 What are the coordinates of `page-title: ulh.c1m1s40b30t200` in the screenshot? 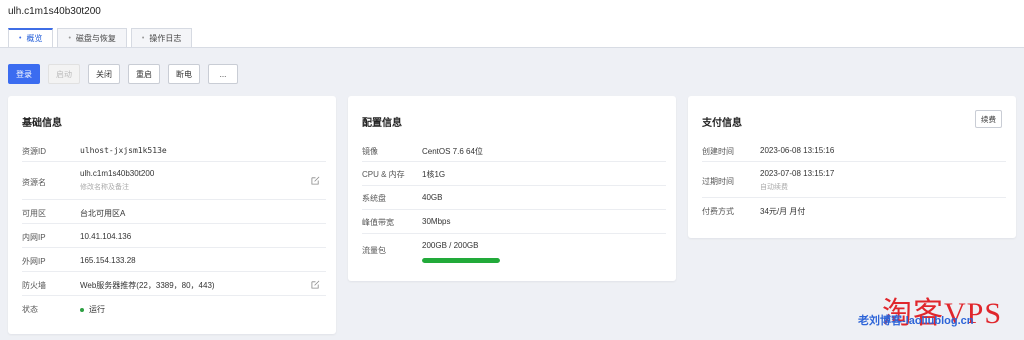 It's located at (54, 11).